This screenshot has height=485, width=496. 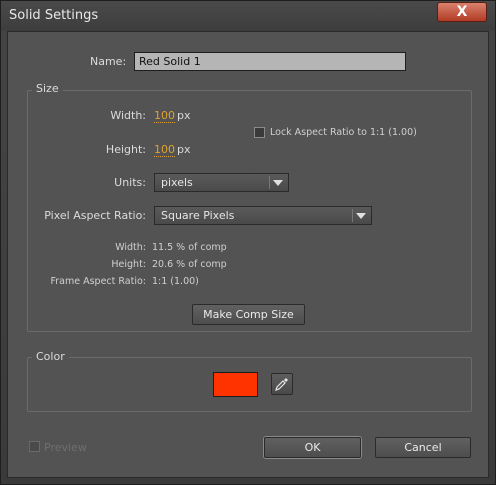 What do you see at coordinates (128, 115) in the screenshot?
I see `width-label: Width:` at bounding box center [128, 115].